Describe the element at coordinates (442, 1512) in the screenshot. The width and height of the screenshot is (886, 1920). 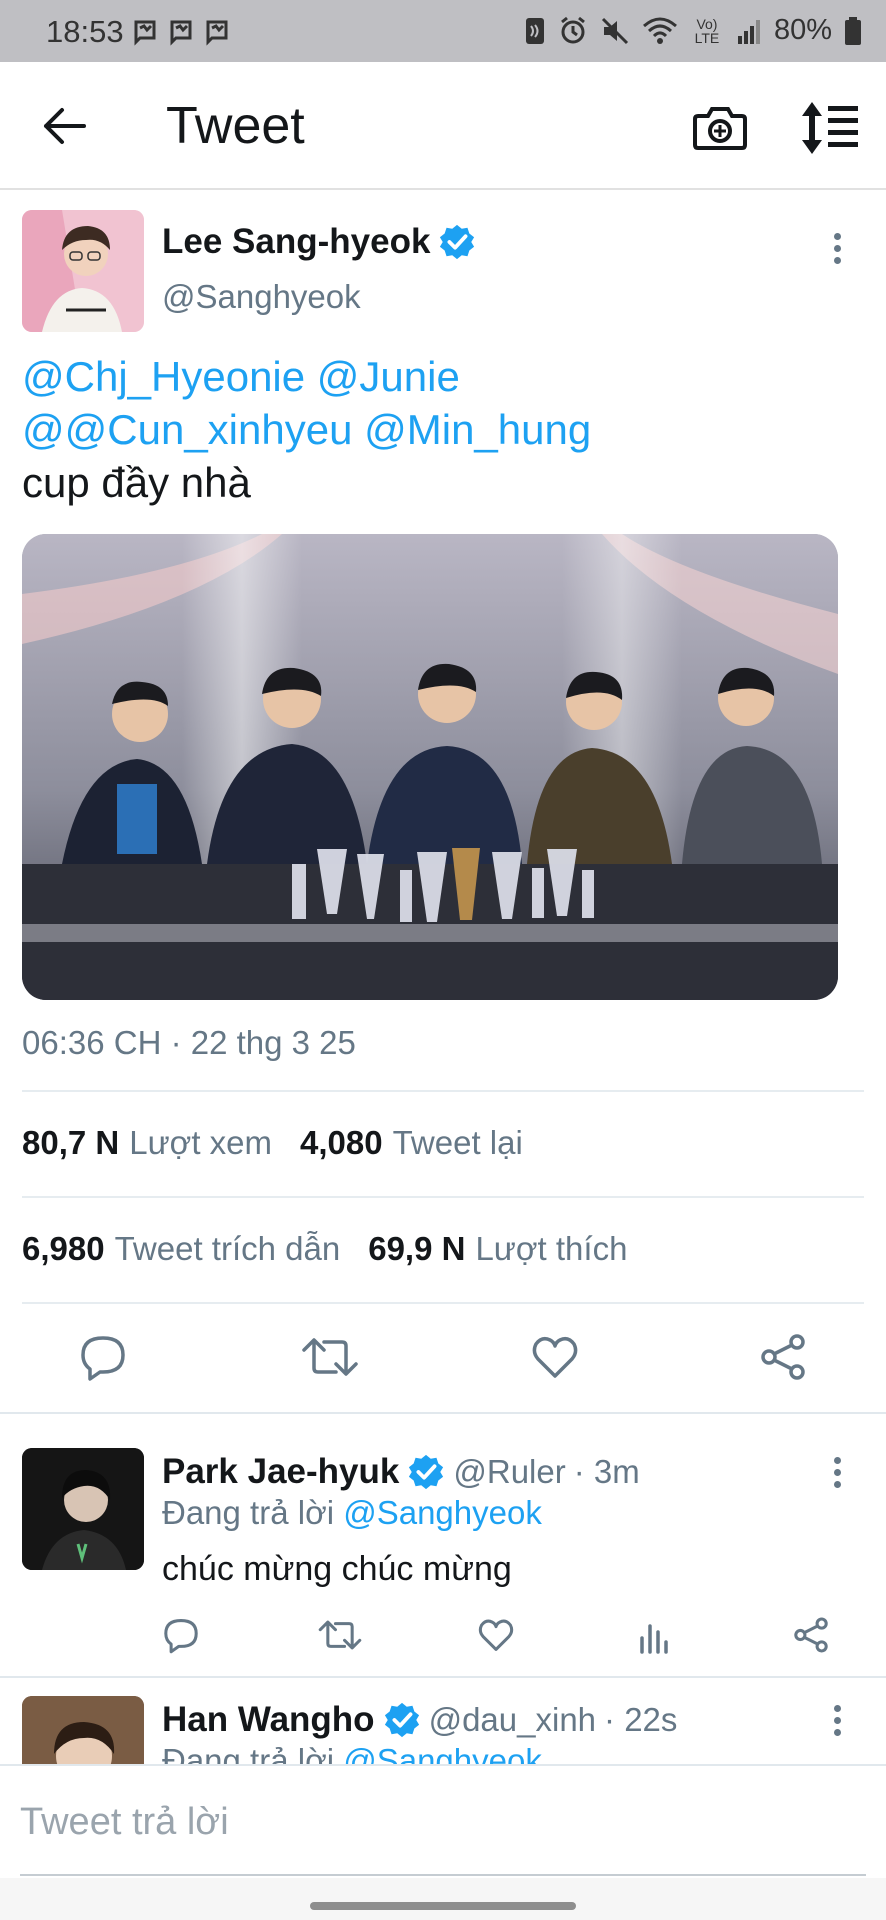
I see `replying-to-mention: @Sanghyeok` at that location.